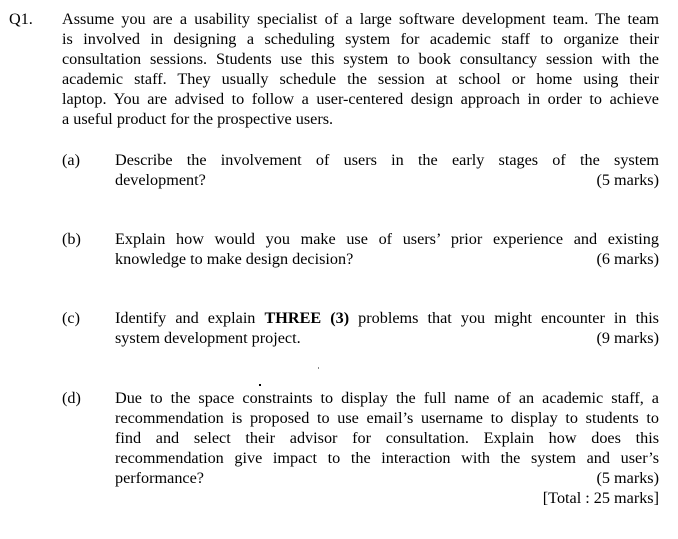 The image size is (678, 539). What do you see at coordinates (600, 498) in the screenshot?
I see `total-marks: [Total : 25 marks]` at bounding box center [600, 498].